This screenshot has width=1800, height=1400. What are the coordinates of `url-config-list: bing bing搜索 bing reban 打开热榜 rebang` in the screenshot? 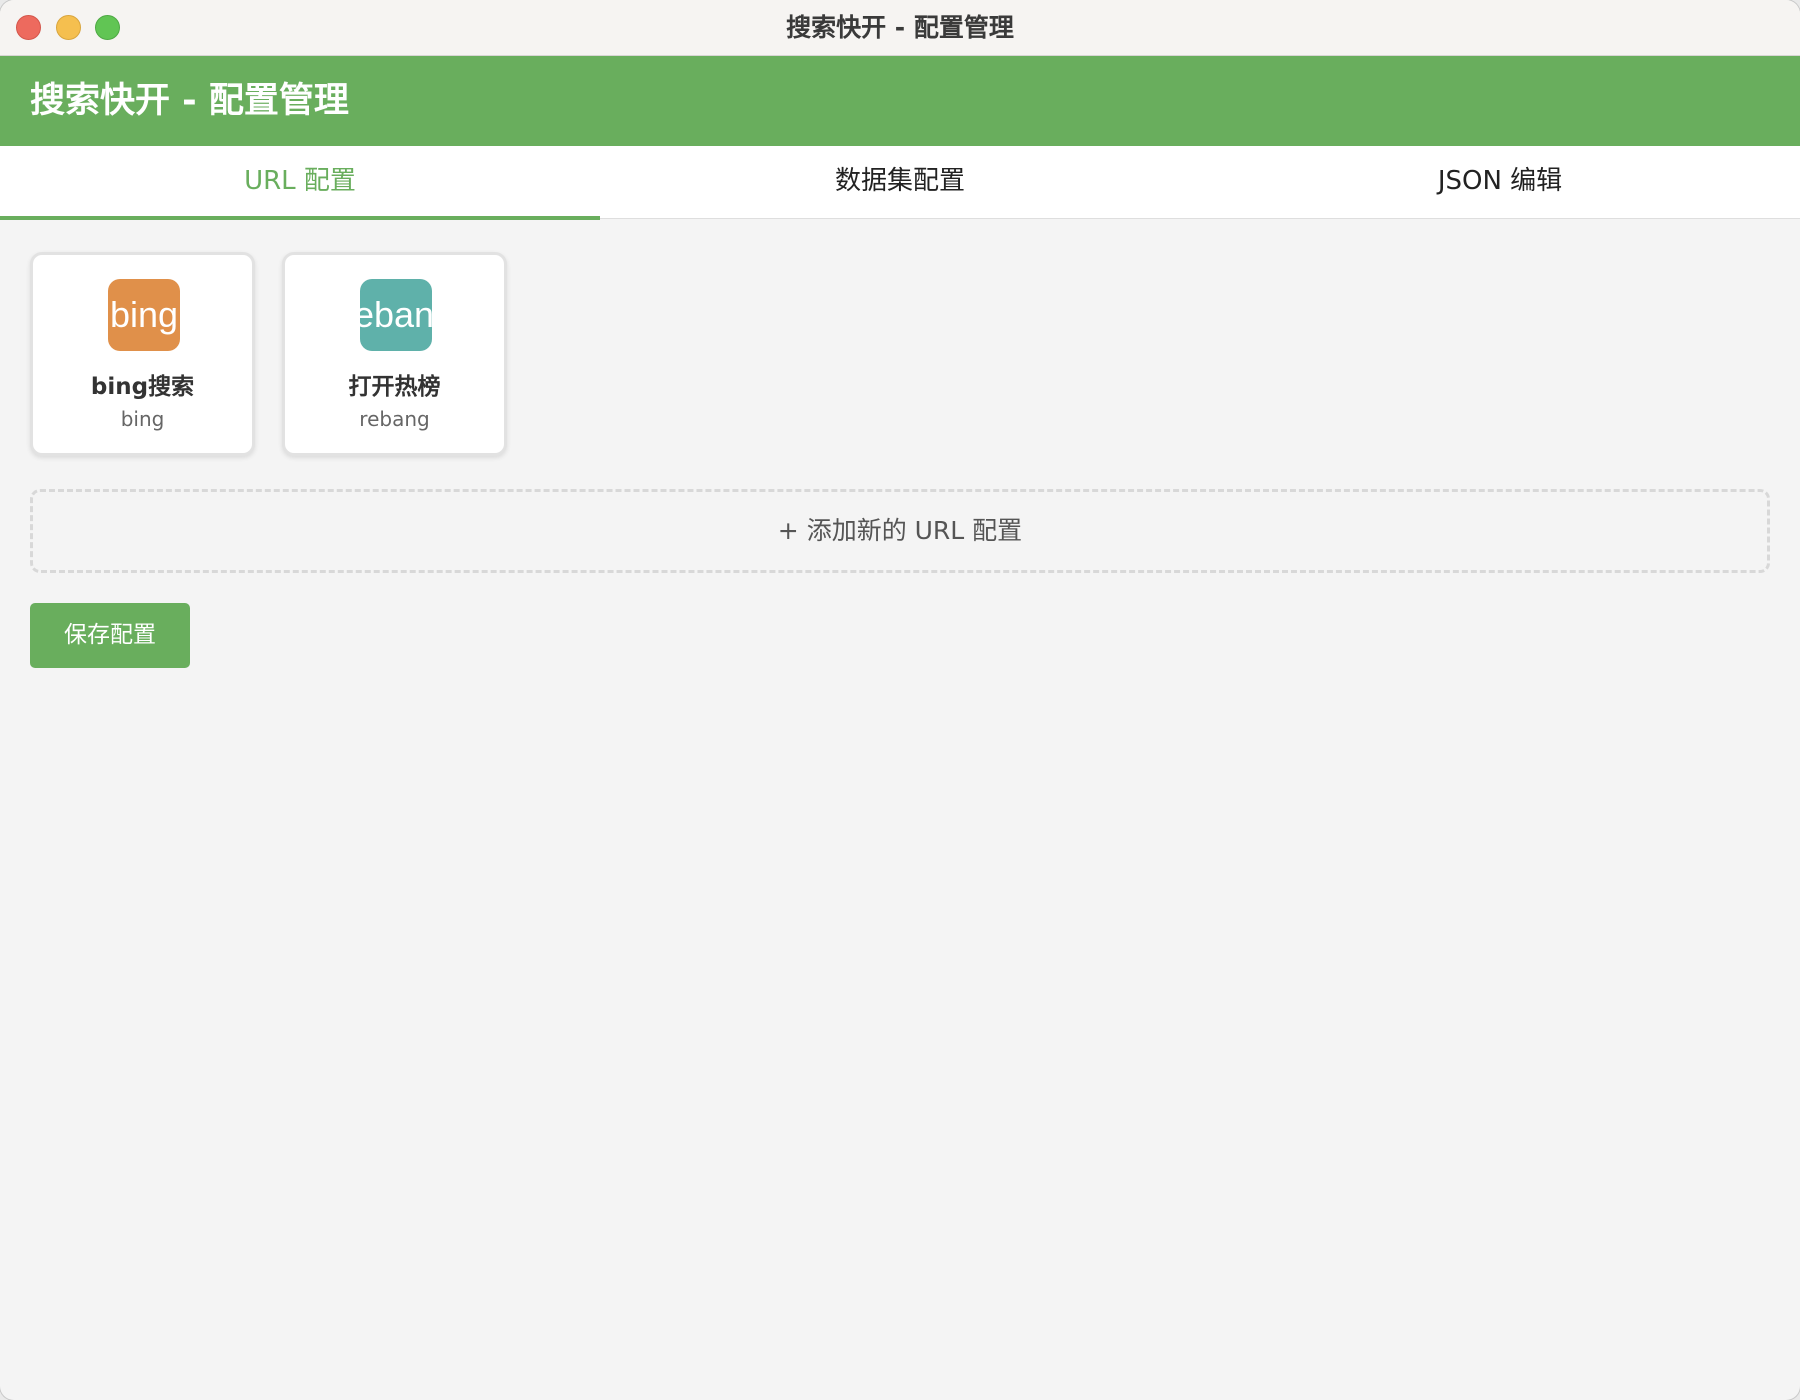 It's located at (268, 354).